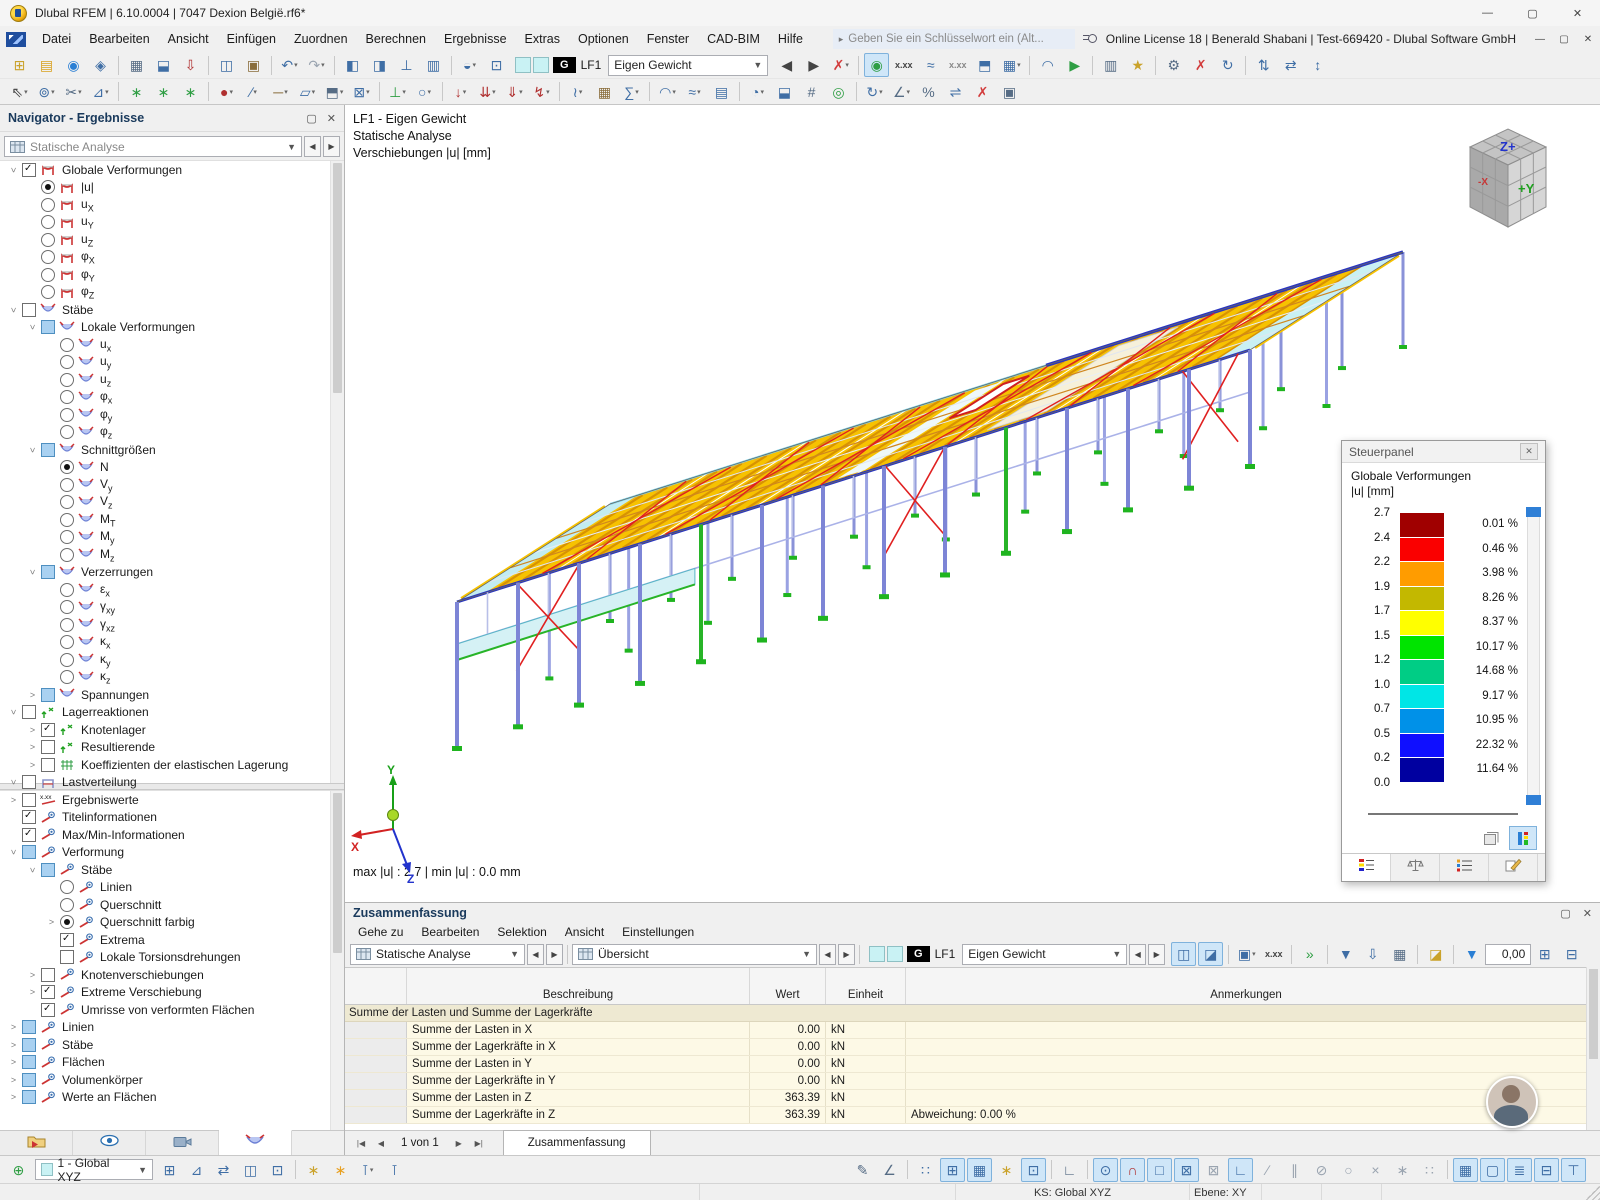 The width and height of the screenshot is (1600, 1200). Describe the element at coordinates (1588, 39) in the screenshot. I see `menubar-close-button: ✕` at that location.